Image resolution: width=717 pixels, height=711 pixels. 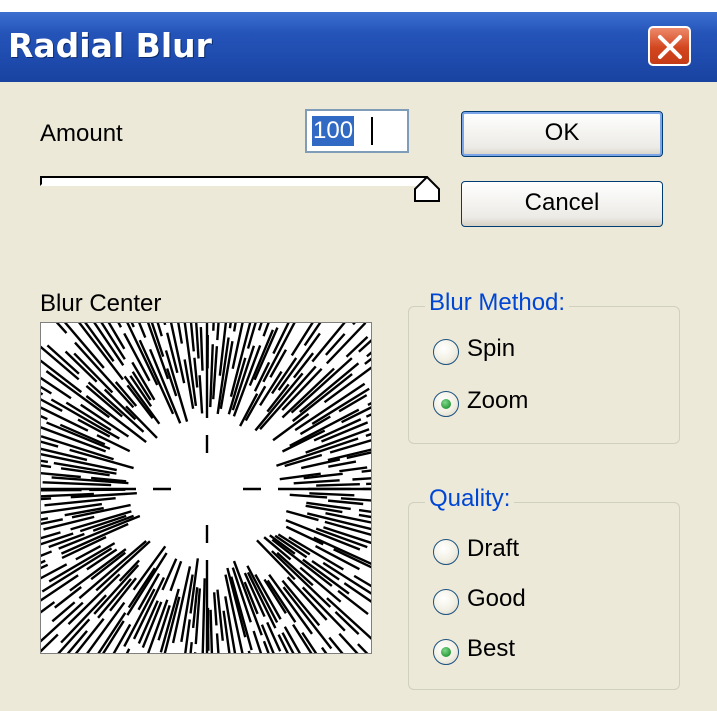 I want to click on radio-draft: Draft, so click(x=503, y=553).